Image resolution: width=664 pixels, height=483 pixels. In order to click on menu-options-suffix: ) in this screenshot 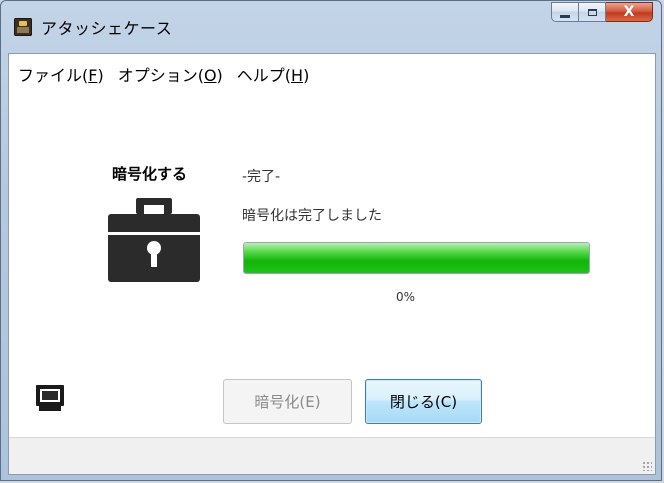, I will do `click(219, 75)`.